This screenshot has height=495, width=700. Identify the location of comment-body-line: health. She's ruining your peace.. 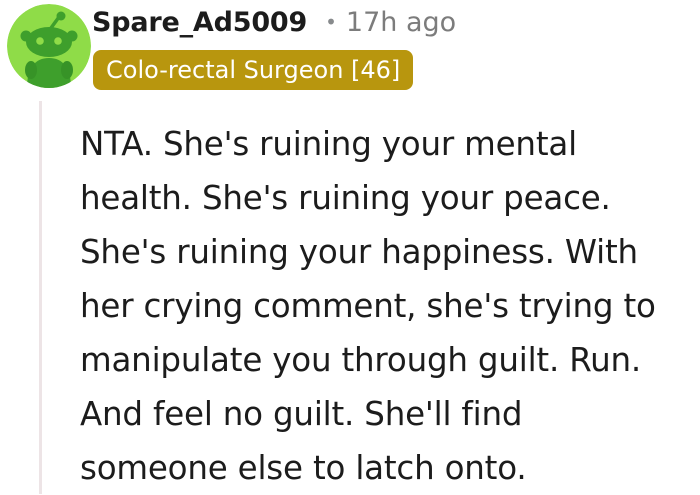
(345, 198).